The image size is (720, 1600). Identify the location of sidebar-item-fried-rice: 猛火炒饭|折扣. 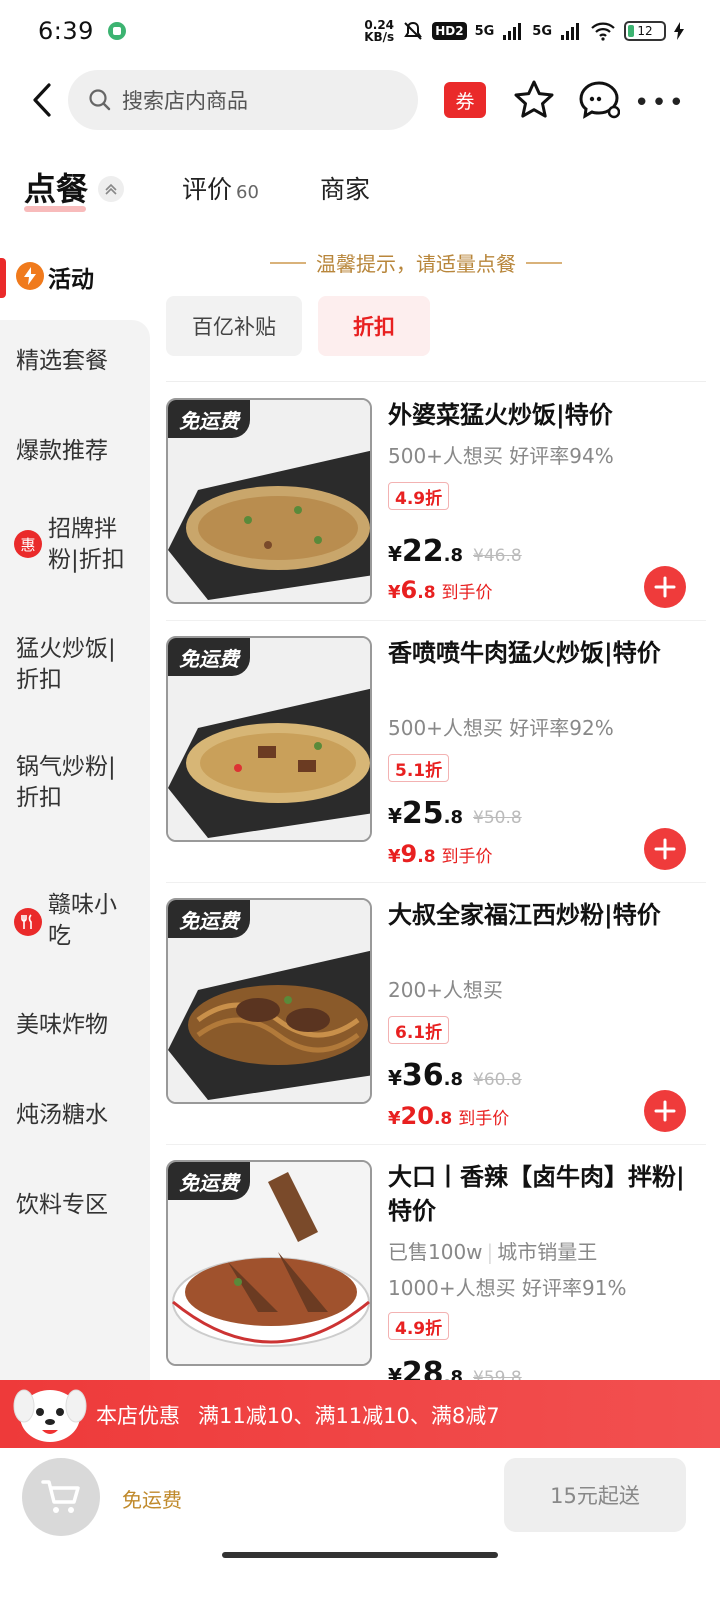
(71, 665).